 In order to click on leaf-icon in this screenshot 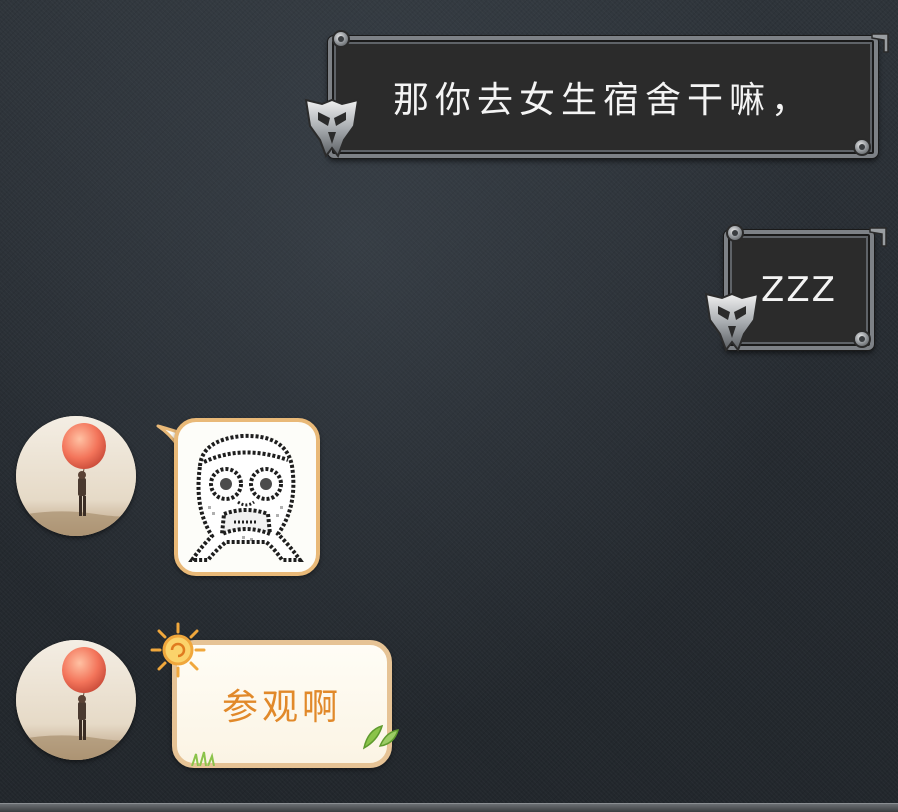, I will do `click(381, 737)`.